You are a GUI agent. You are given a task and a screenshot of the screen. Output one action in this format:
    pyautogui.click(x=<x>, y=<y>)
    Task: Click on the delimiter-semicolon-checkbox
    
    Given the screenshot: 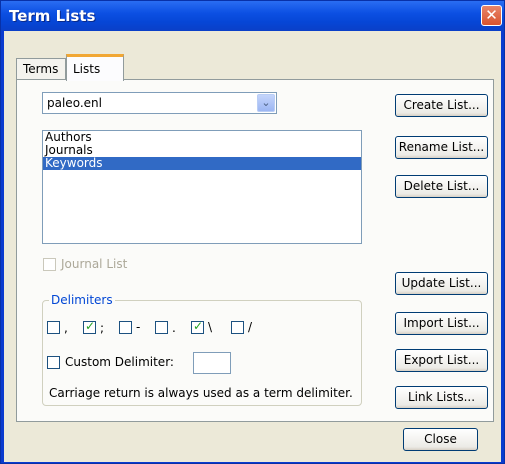 What is the action you would take?
    pyautogui.click(x=89, y=326)
    